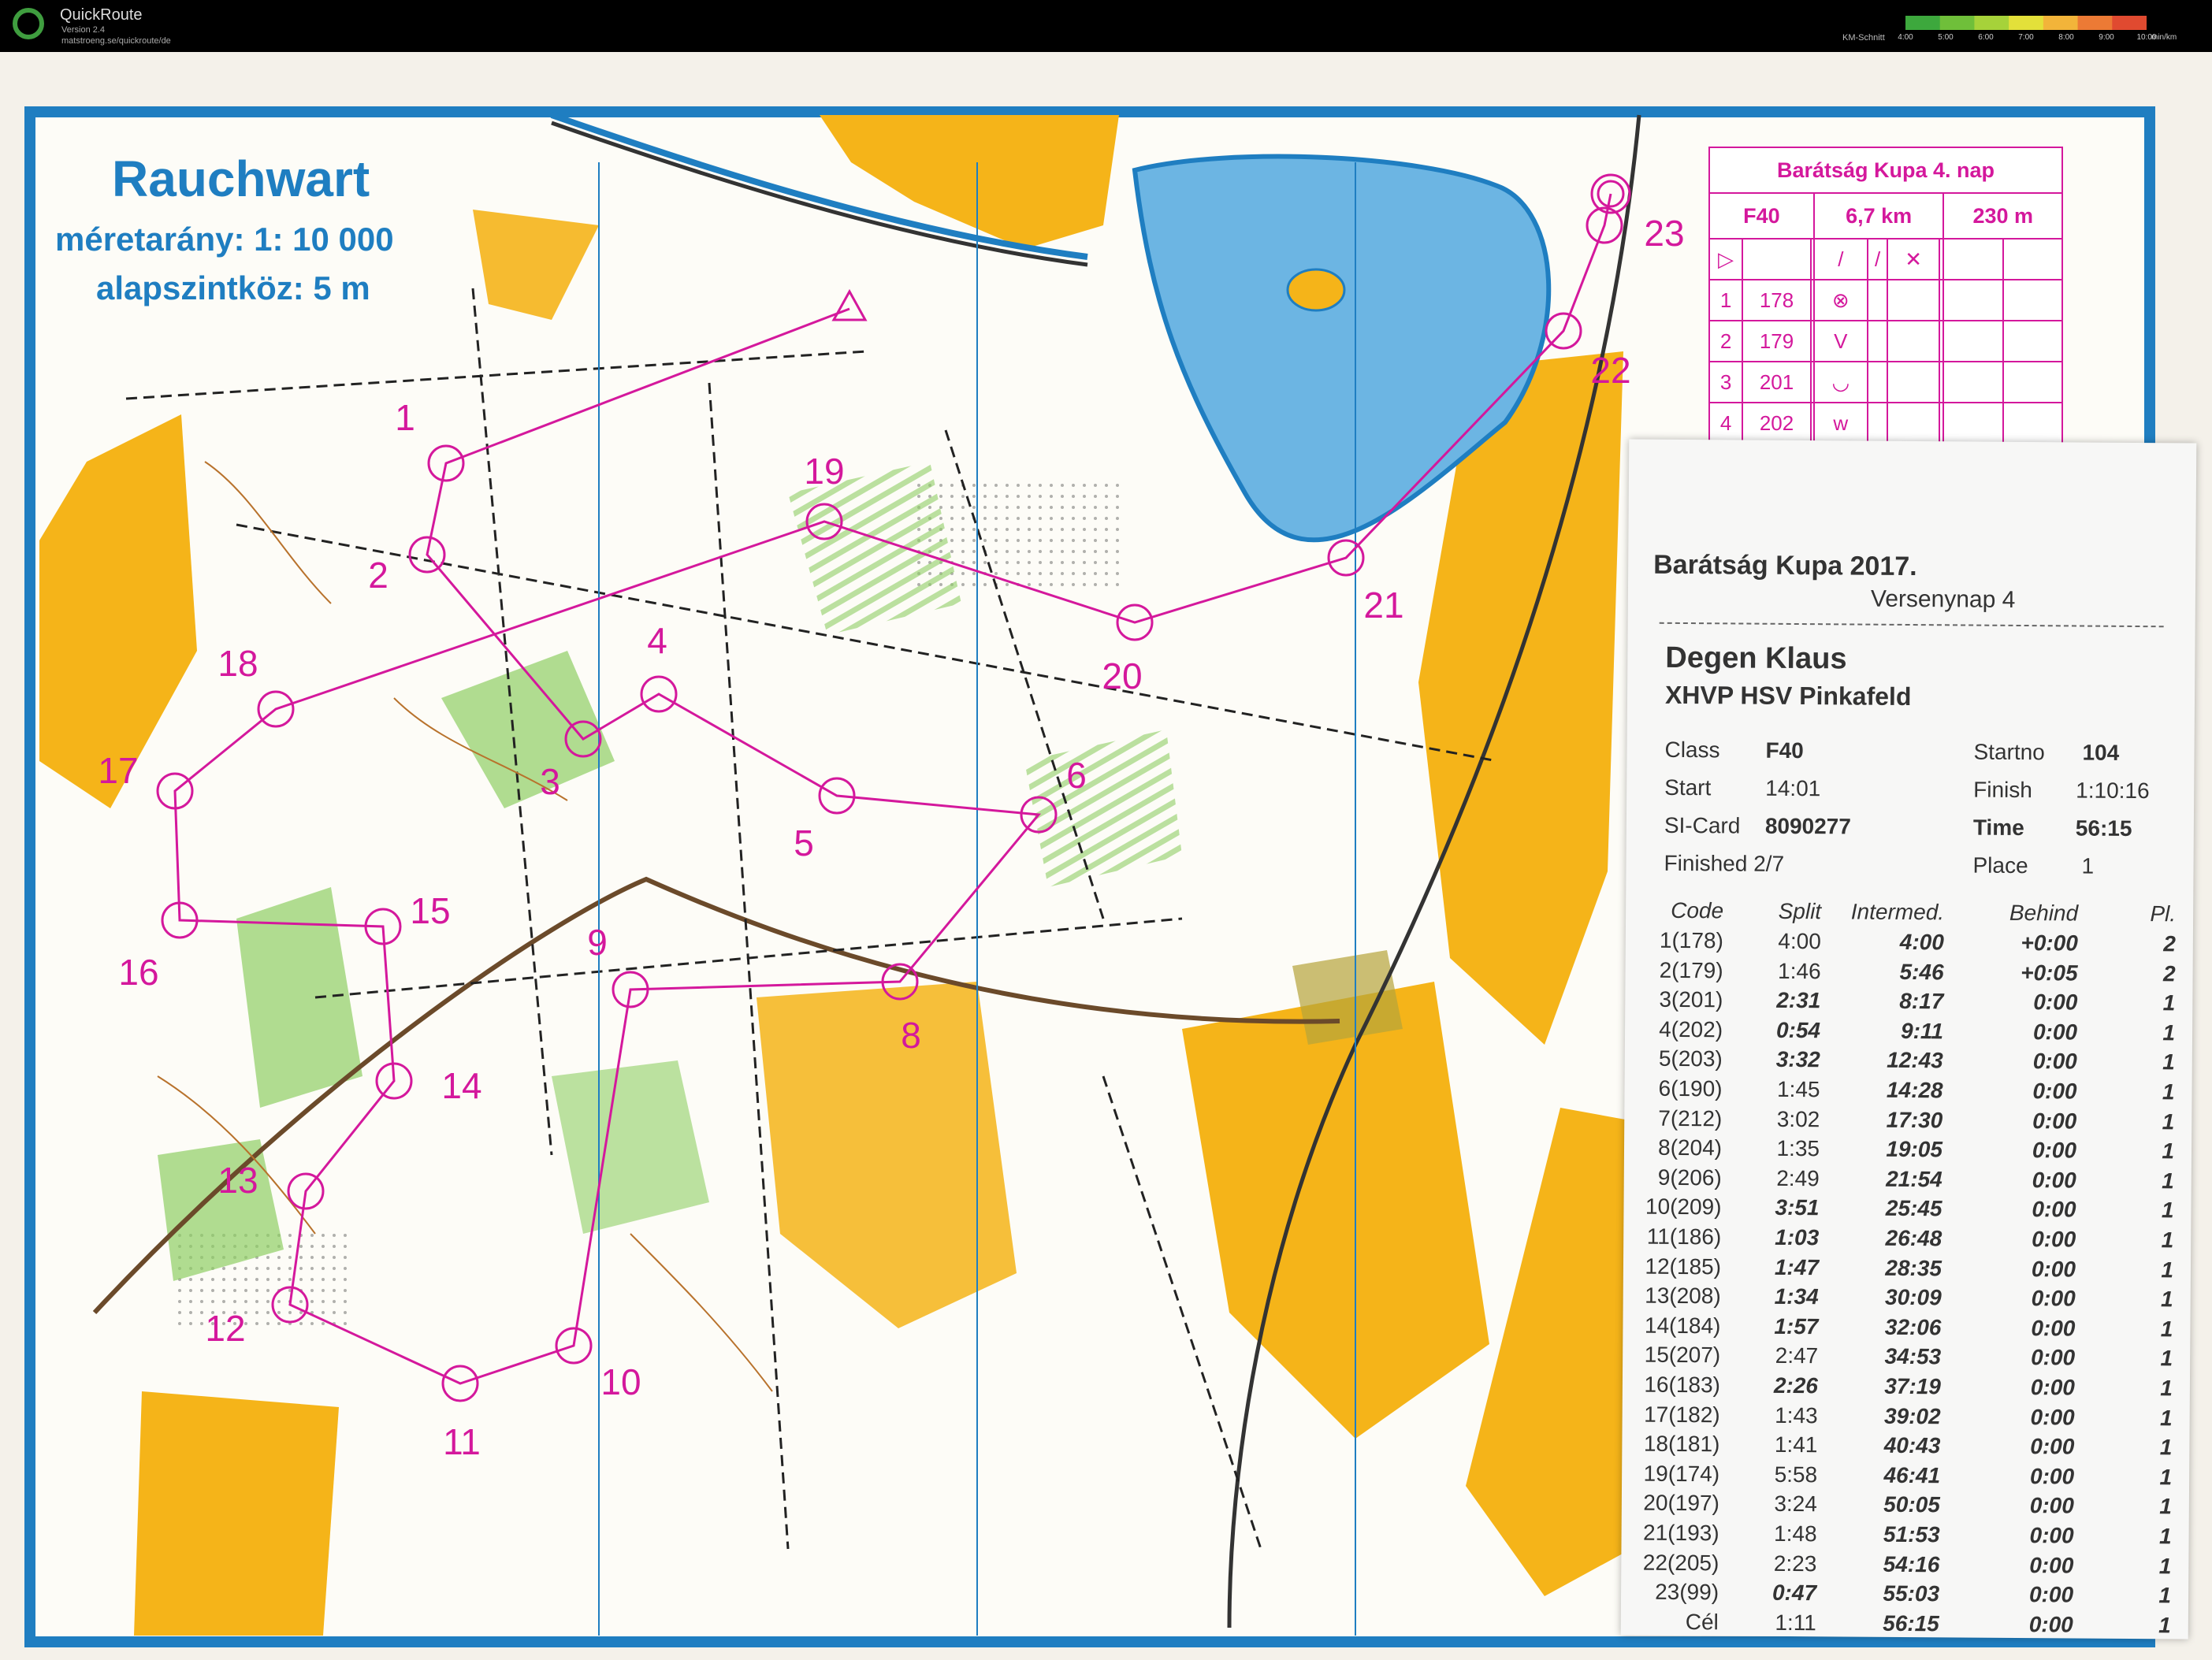  I want to click on split-inter: 54:16, so click(1912, 1563).